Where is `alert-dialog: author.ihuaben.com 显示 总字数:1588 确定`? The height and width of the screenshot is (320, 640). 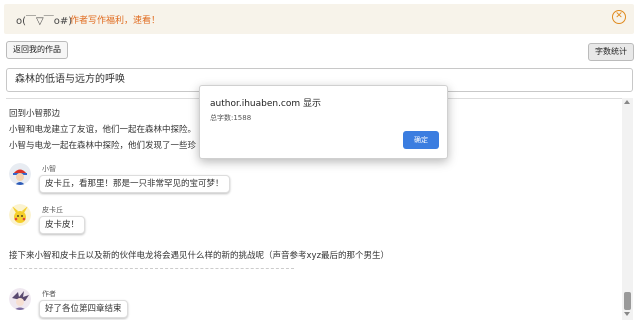
alert-dialog: author.ihuaben.com 显示 总字数:1588 确定 is located at coordinates (323, 122).